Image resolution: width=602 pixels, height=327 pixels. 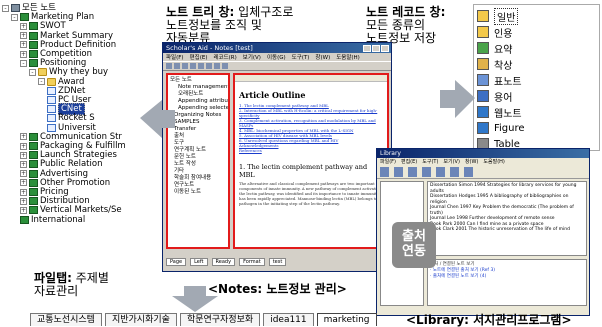 I want to click on file-tab-callout-desc-1: 주제별, so click(x=90, y=278).